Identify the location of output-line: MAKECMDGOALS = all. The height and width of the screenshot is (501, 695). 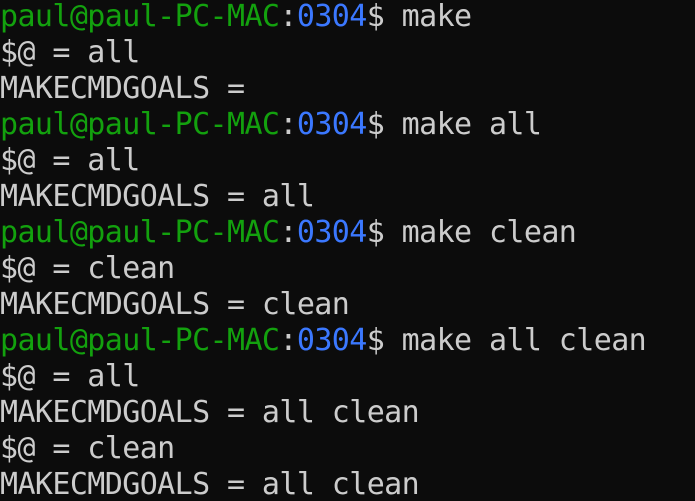
(157, 196).